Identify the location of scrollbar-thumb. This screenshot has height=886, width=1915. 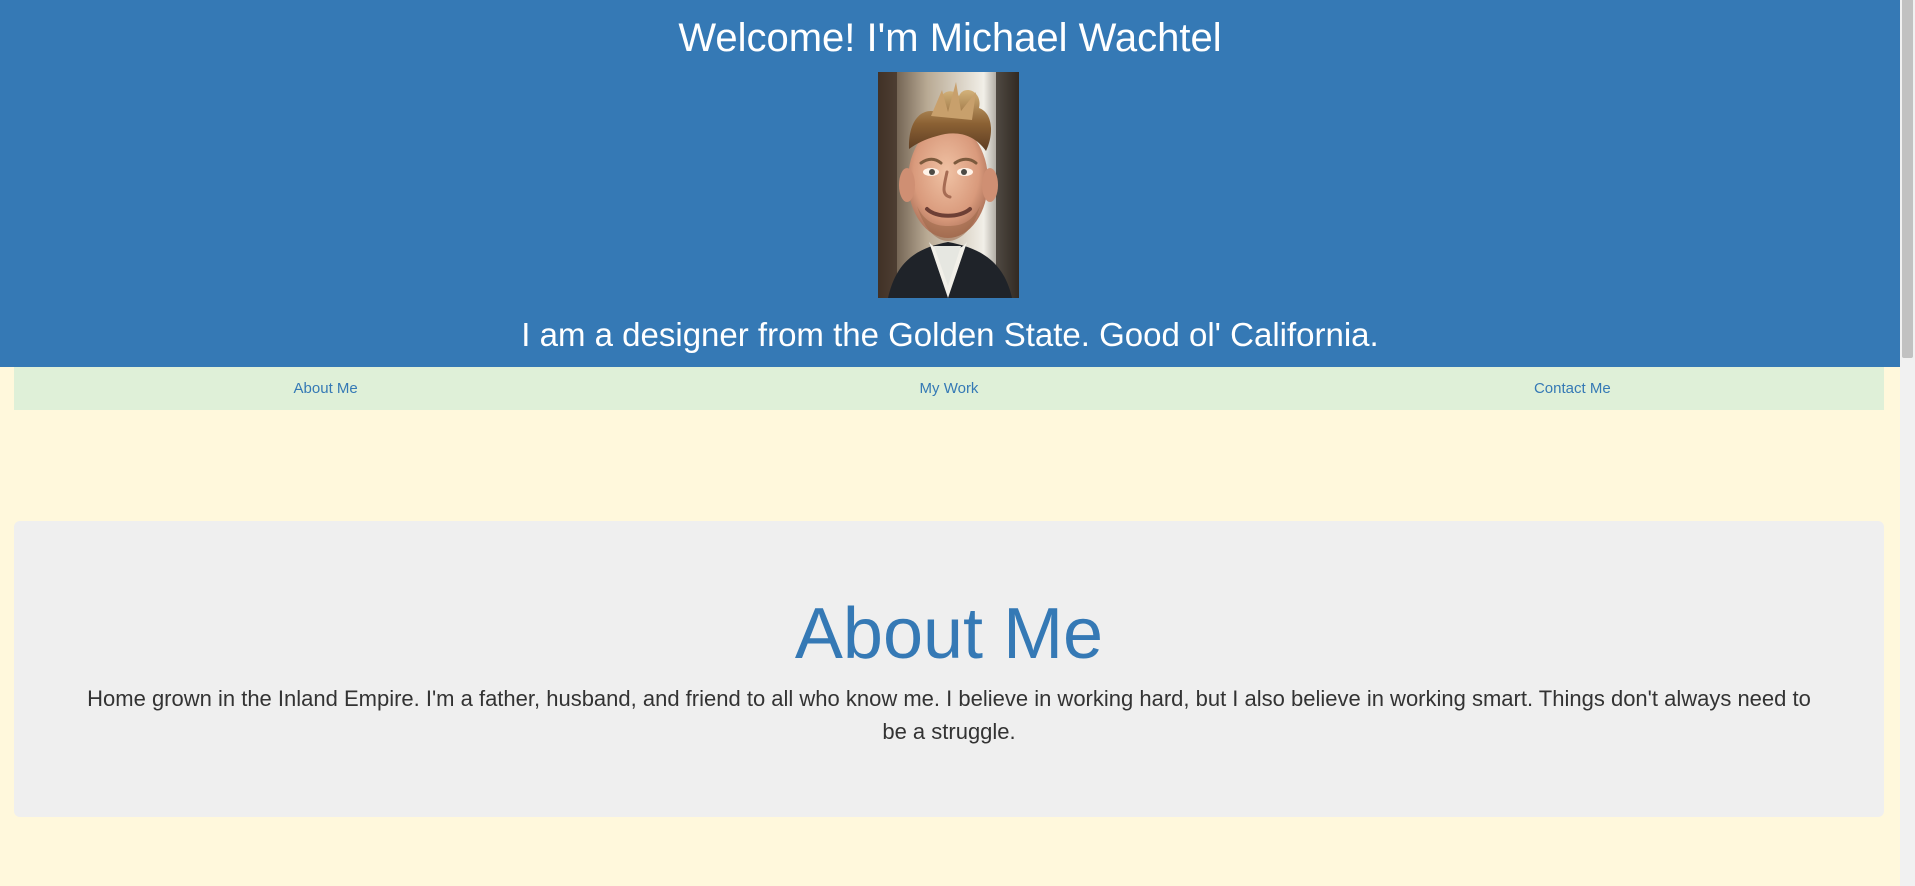
(1907, 179).